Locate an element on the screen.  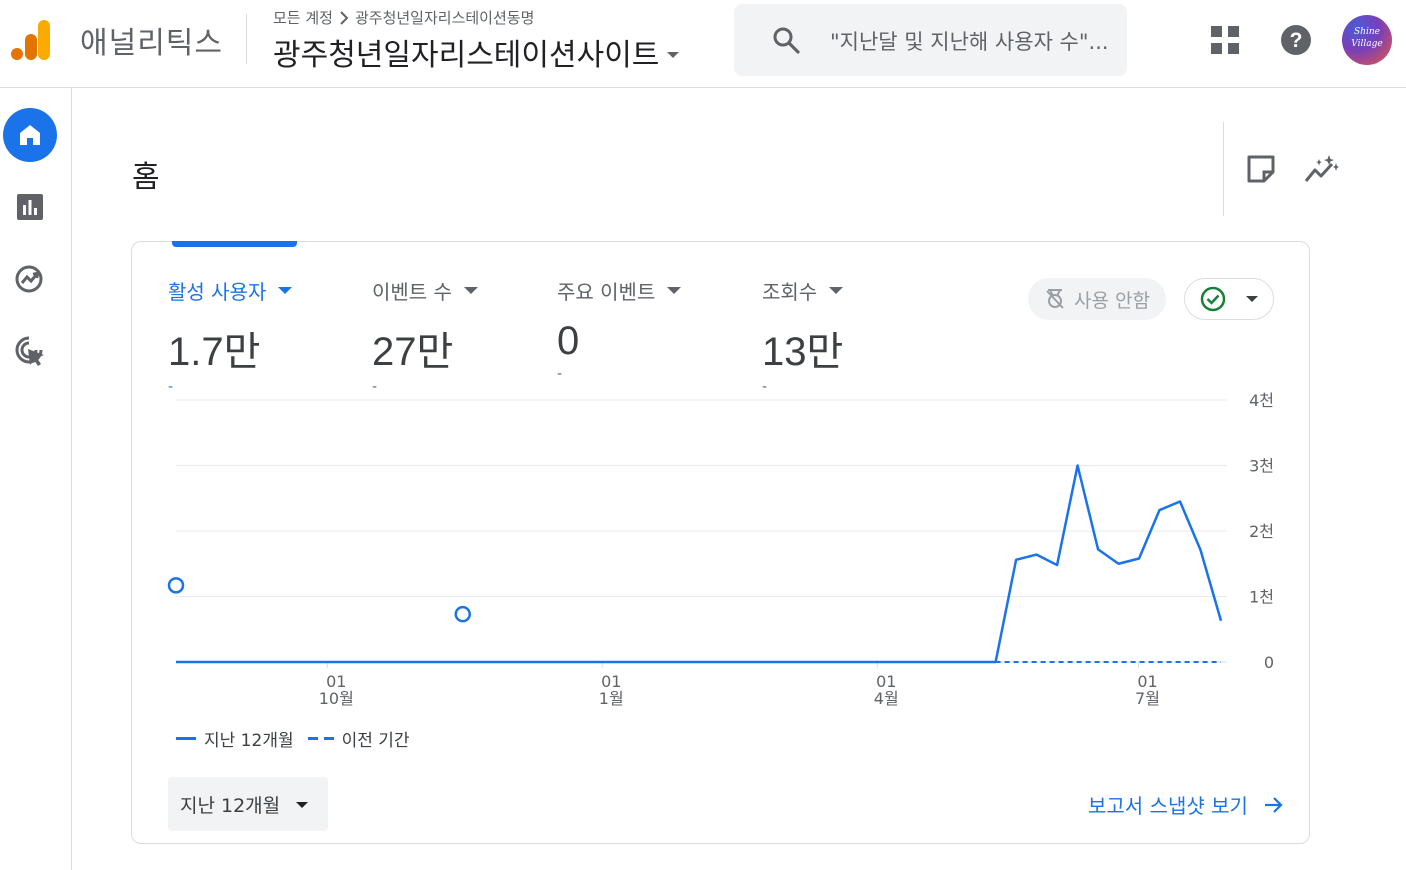
date-range-select: 지난 12개월 is located at coordinates (248, 804).